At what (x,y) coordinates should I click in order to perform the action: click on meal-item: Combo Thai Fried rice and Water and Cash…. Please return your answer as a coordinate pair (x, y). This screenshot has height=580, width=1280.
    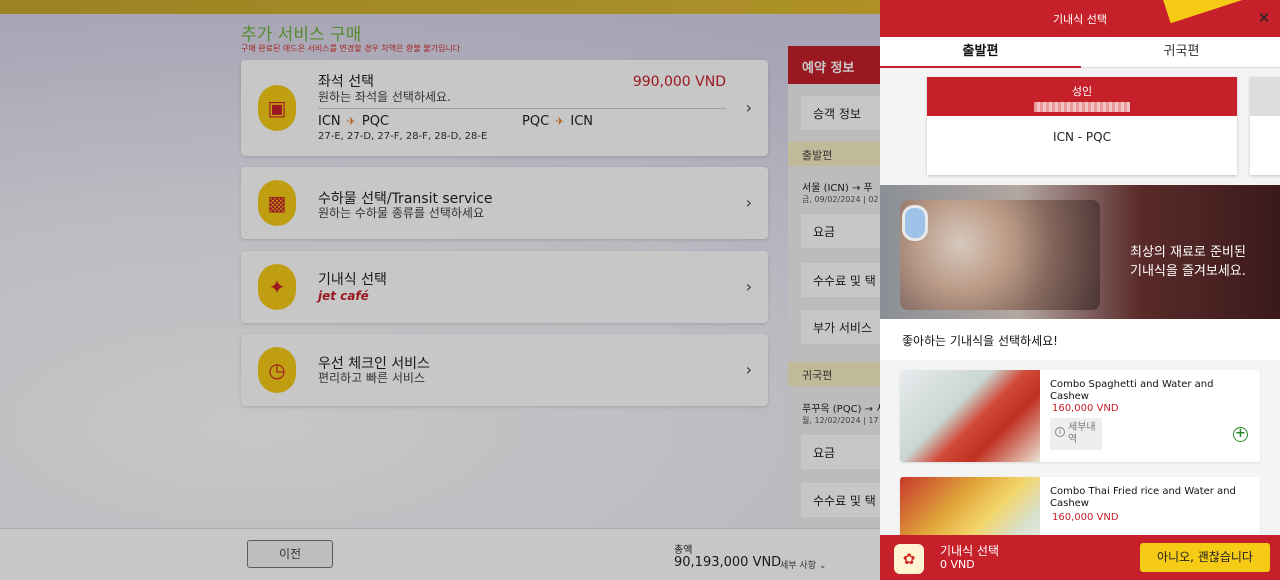
    Looking at the image, I should click on (1080, 506).